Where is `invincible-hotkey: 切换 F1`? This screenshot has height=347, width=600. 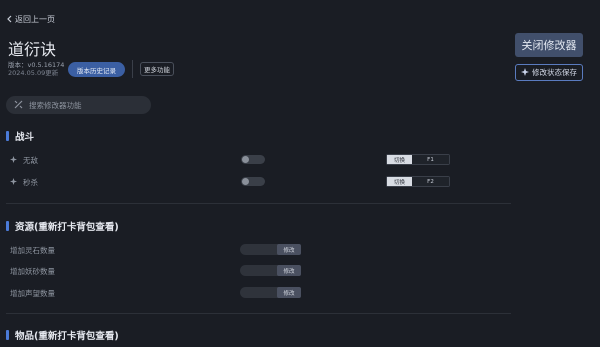 invincible-hotkey: 切换 F1 is located at coordinates (418, 159).